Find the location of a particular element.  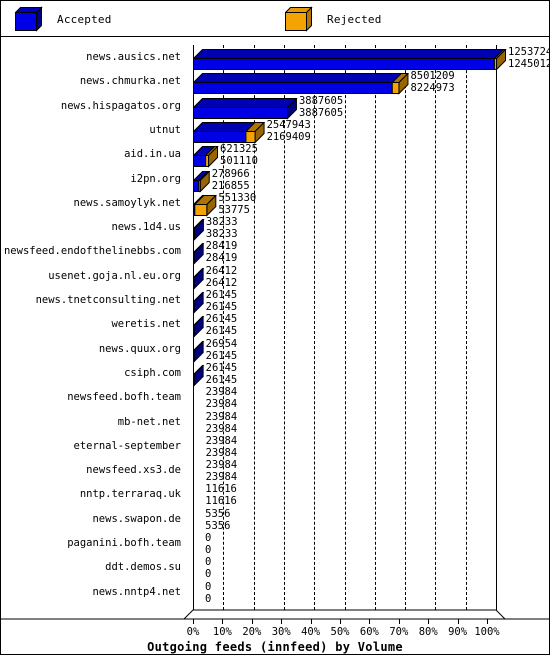

value-label-total: 5356 is located at coordinates (218, 513).